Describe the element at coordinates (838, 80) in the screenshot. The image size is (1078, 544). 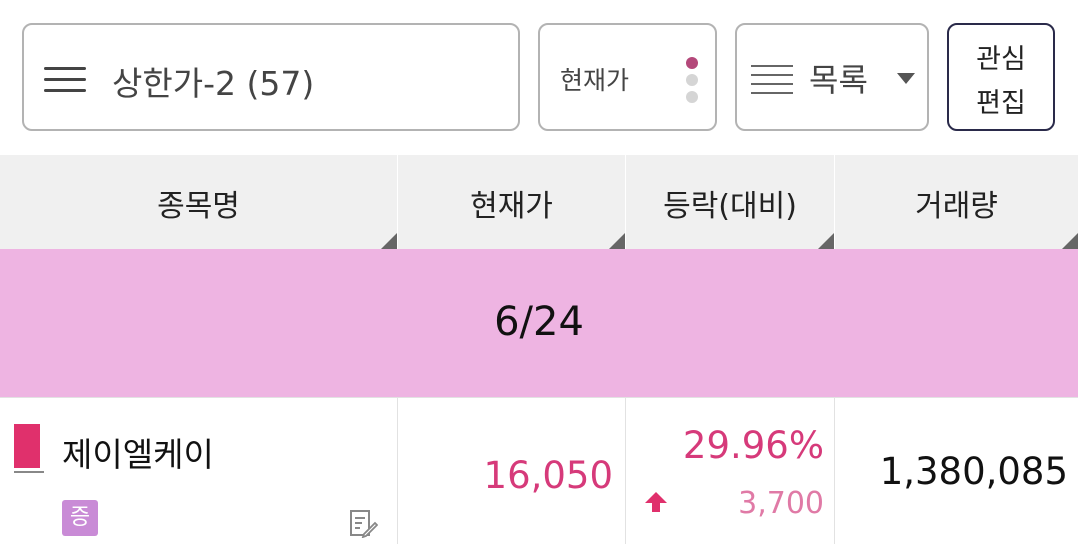
I see `view-mode-label: 목록` at that location.